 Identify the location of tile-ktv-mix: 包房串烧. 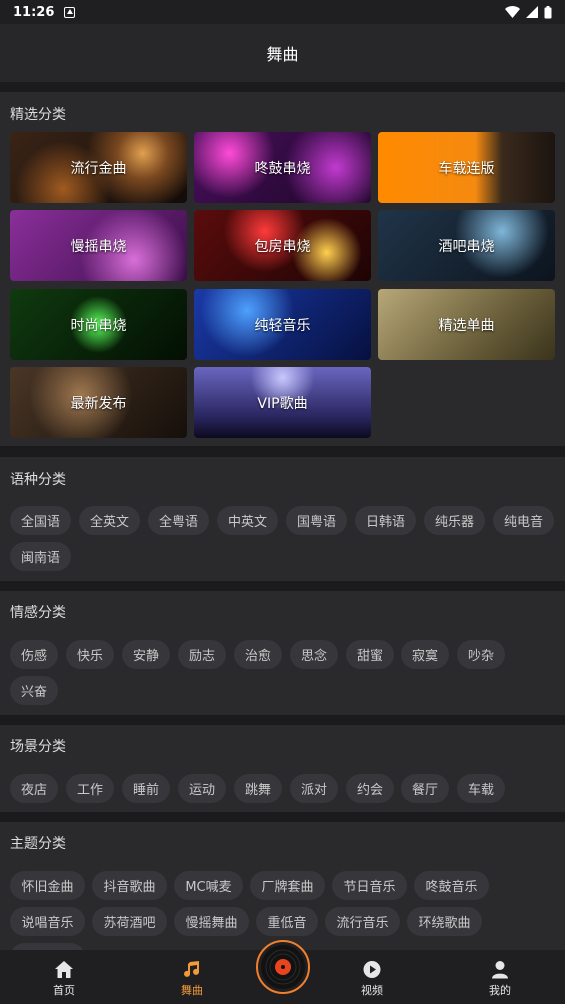
(282, 245).